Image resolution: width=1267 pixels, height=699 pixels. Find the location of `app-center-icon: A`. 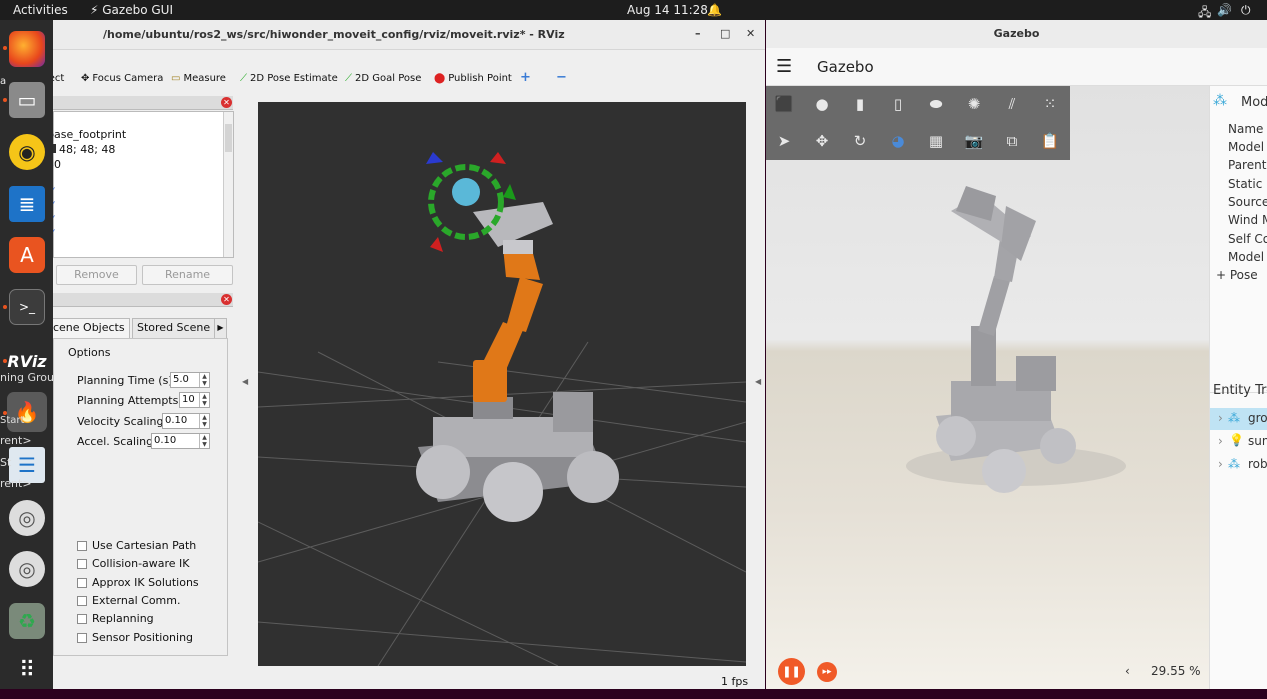

app-center-icon: A is located at coordinates (27, 255).